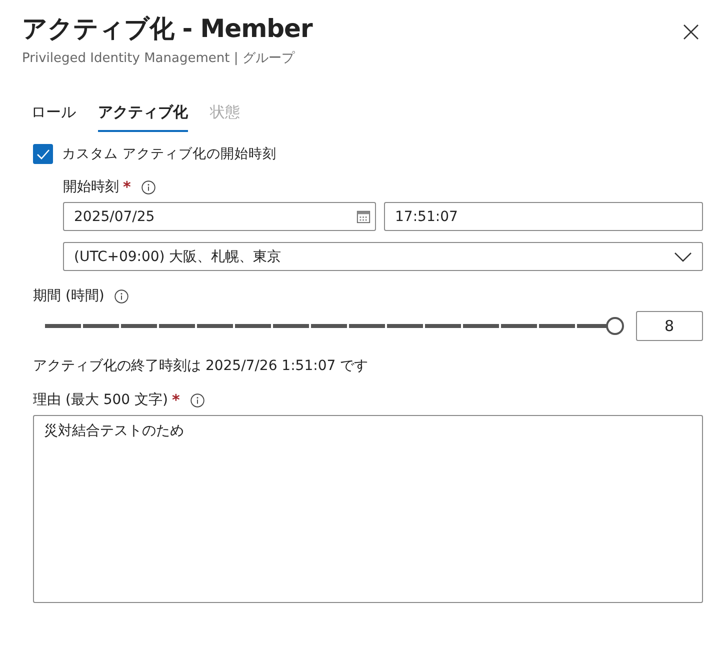  What do you see at coordinates (363, 216) in the screenshot?
I see `calendar-icon` at bounding box center [363, 216].